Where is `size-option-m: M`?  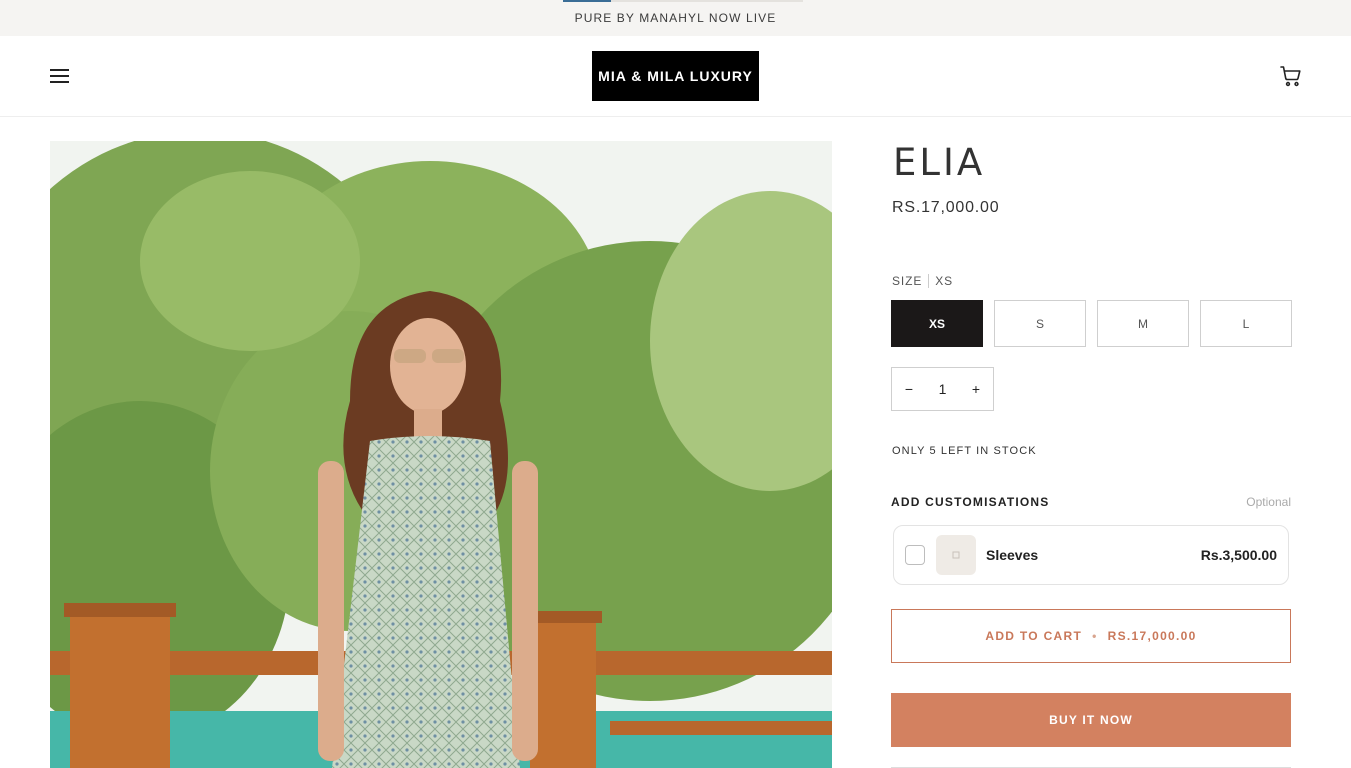
size-option-m: M is located at coordinates (1143, 323).